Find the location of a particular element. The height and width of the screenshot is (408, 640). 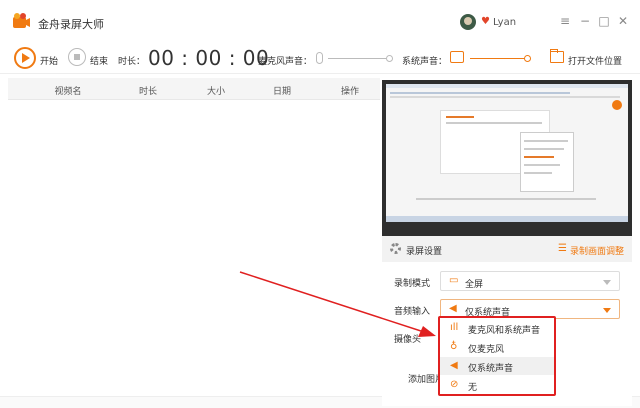

audio-option-system-only: ◀ 仅系统声音 is located at coordinates (497, 366).